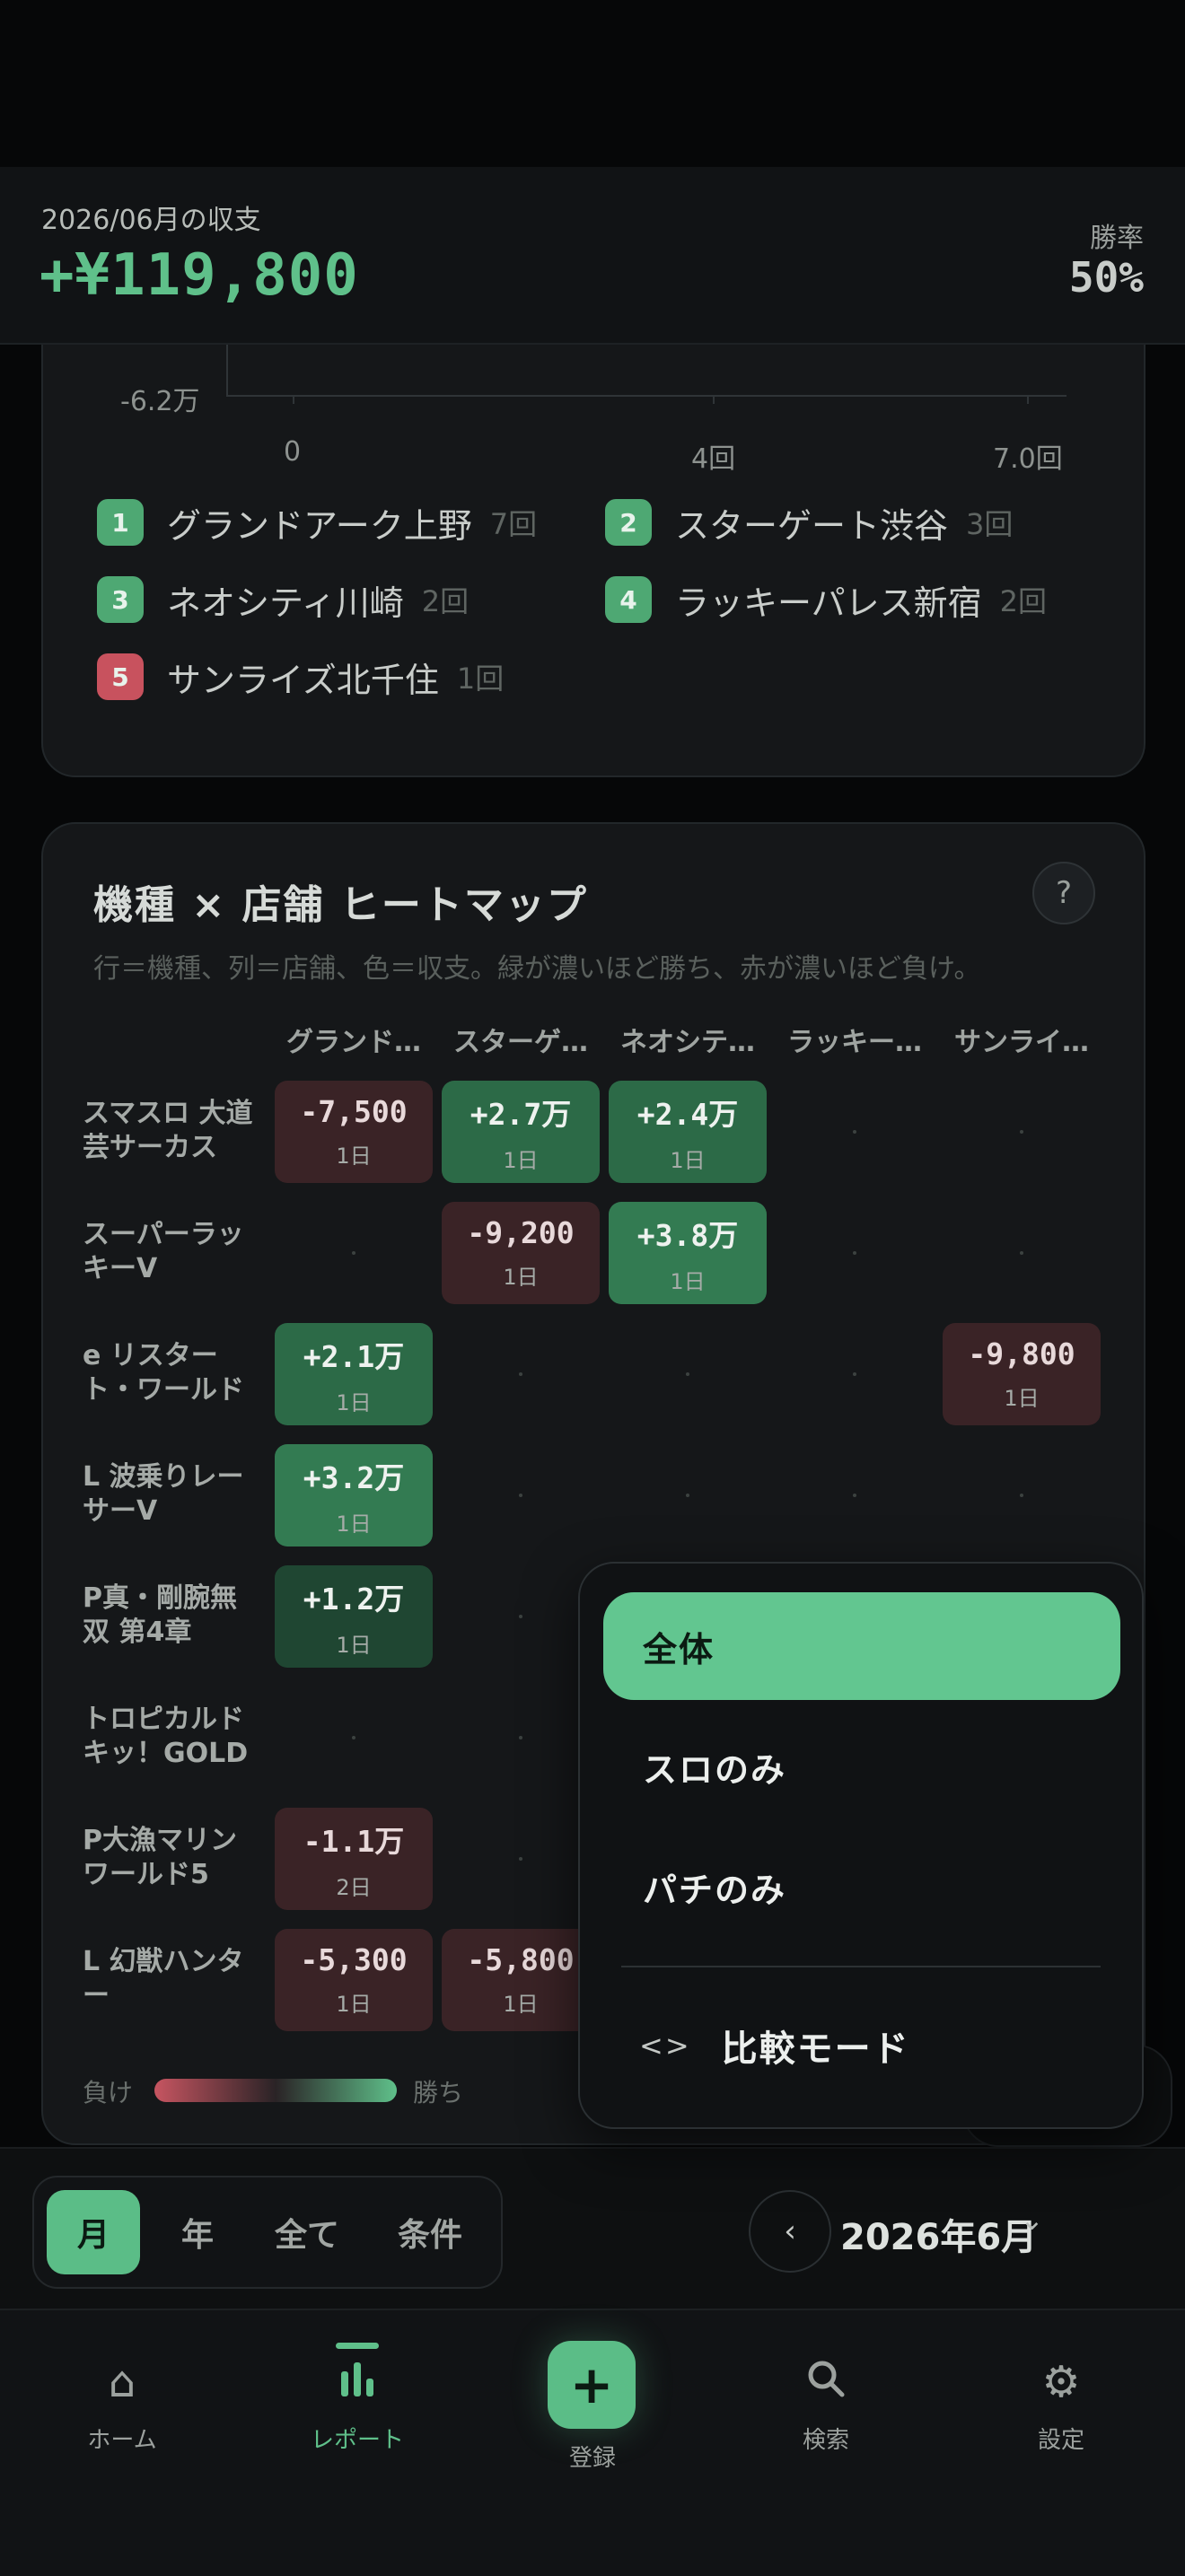 This screenshot has height=2576, width=1185. What do you see at coordinates (990, 524) in the screenshot?
I see `visit-count: 3回` at bounding box center [990, 524].